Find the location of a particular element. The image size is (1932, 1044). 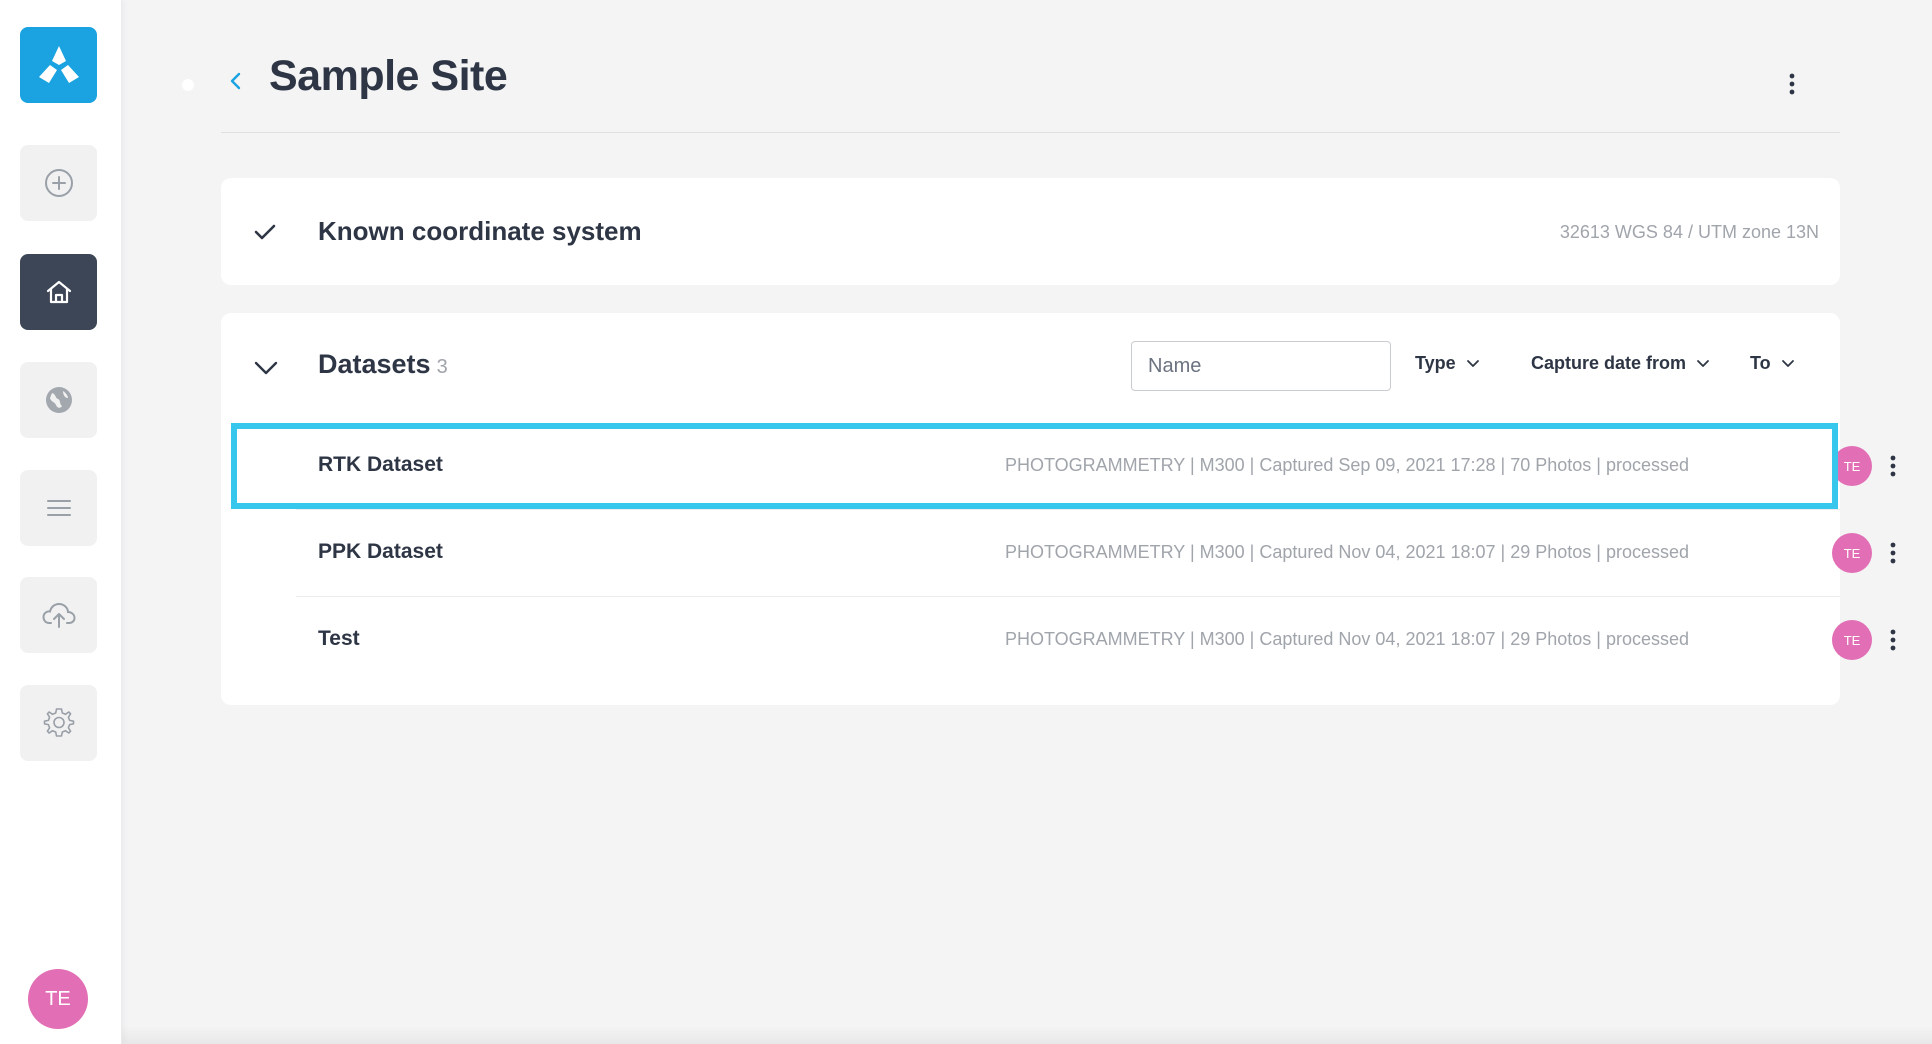

sidebar-item-upload is located at coordinates (58, 615).